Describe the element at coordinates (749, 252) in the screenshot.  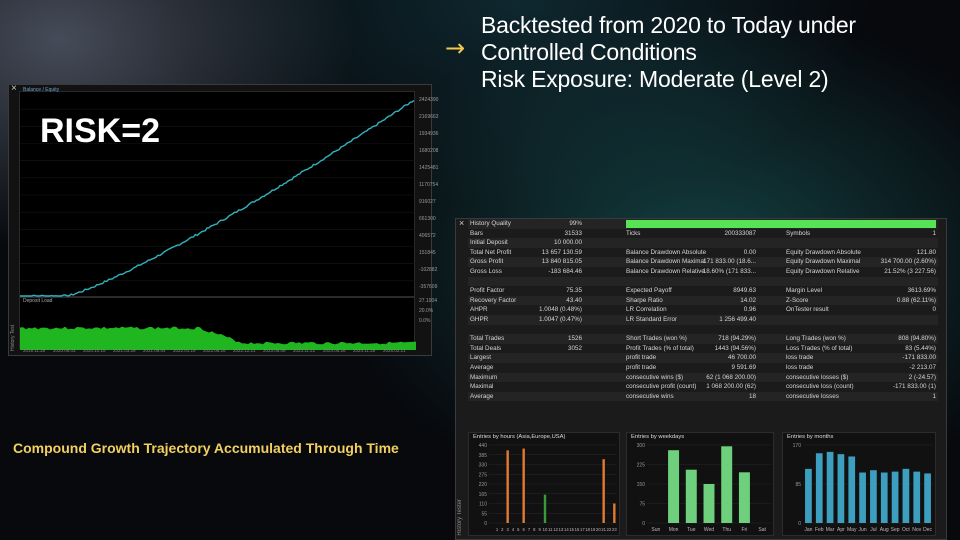
I see `table-cell: 0.00` at that location.